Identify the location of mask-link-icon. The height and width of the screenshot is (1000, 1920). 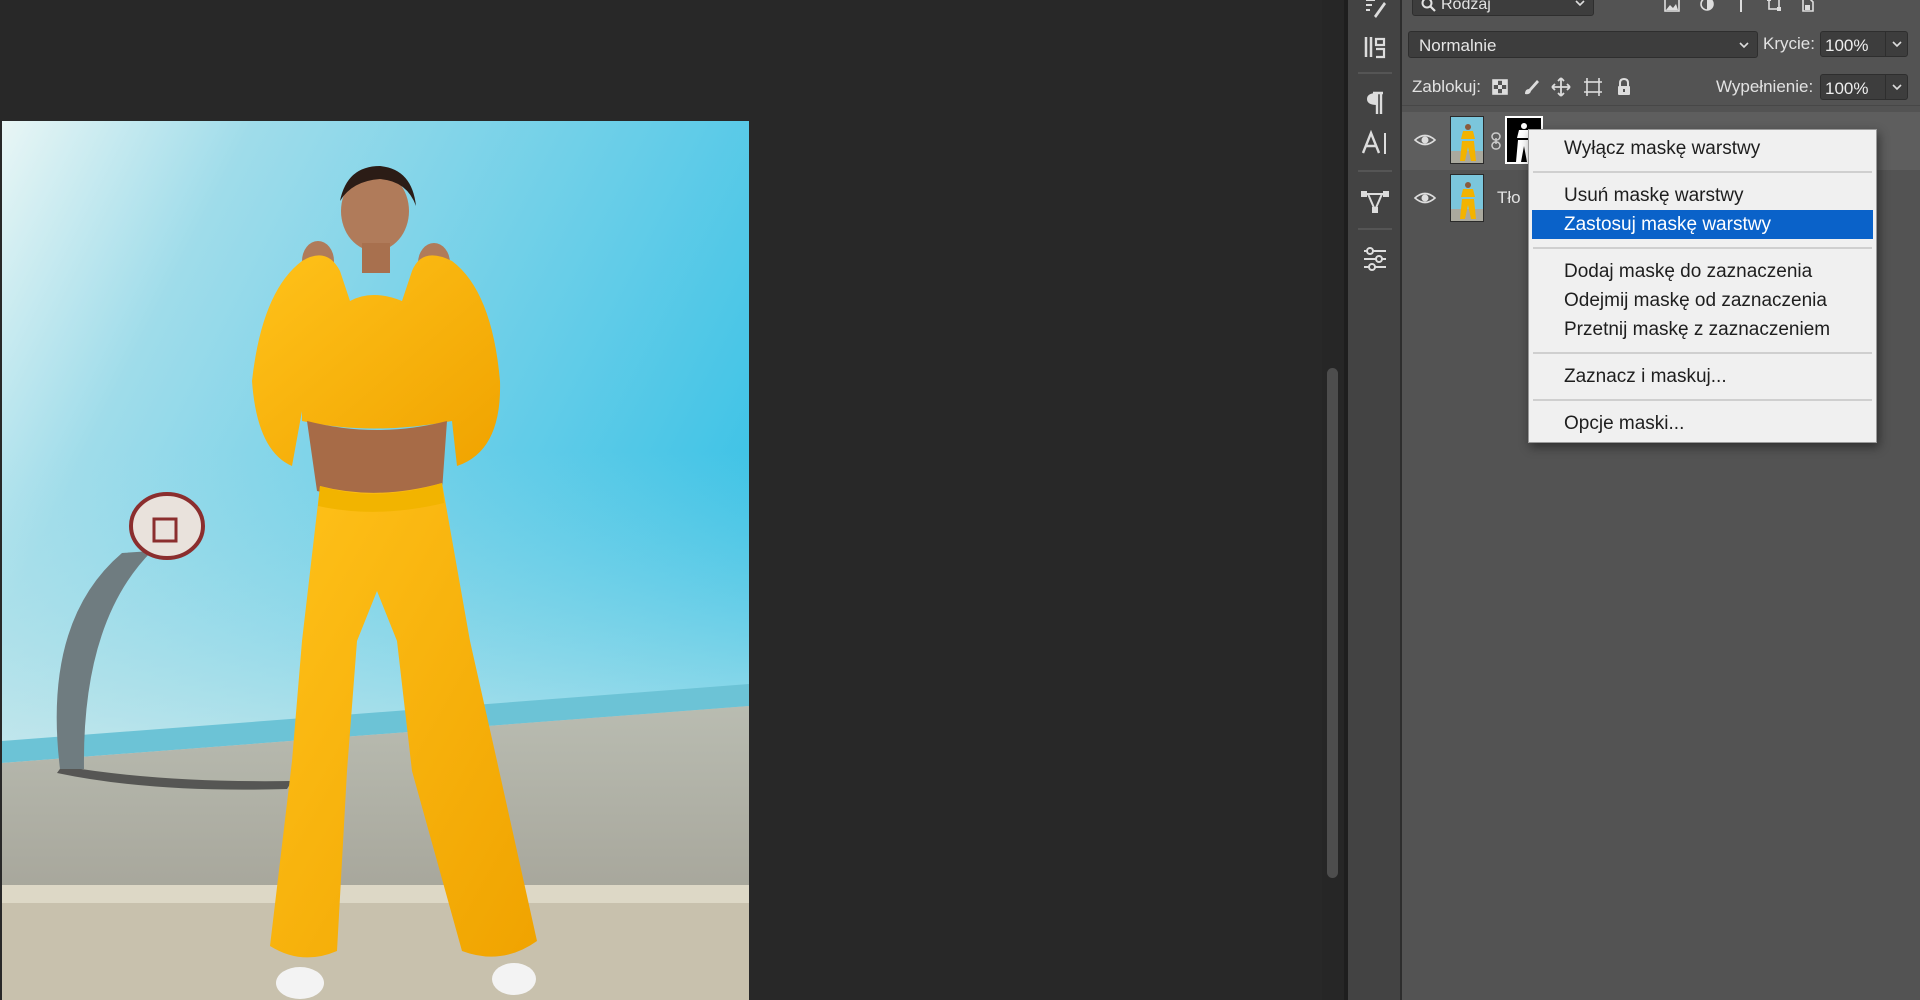
(1496, 141).